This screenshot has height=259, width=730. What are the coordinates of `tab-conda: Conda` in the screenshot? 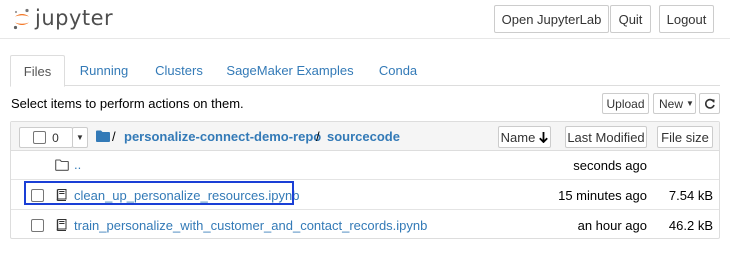 It's located at (398, 70).